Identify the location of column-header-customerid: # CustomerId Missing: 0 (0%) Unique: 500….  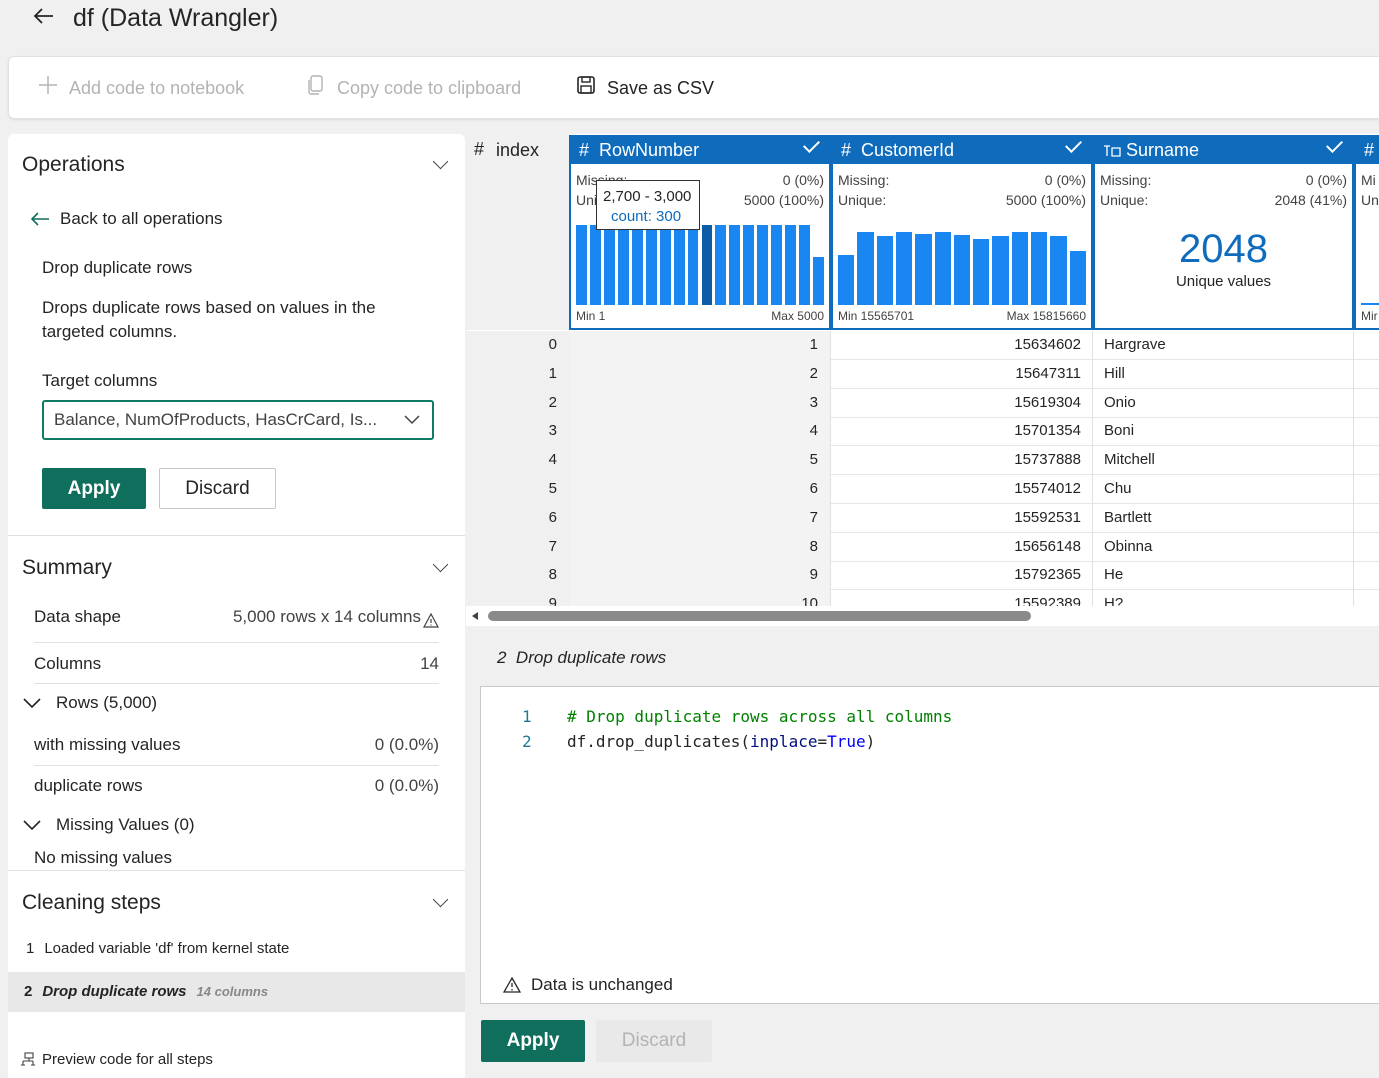
(962, 232).